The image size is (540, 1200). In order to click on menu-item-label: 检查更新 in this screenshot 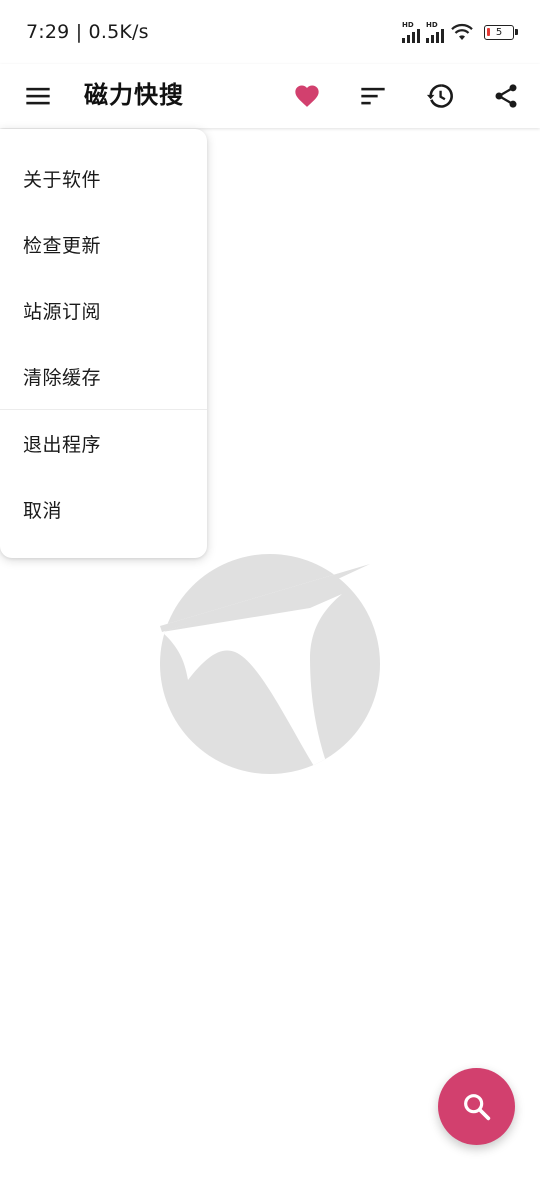, I will do `click(62, 245)`.